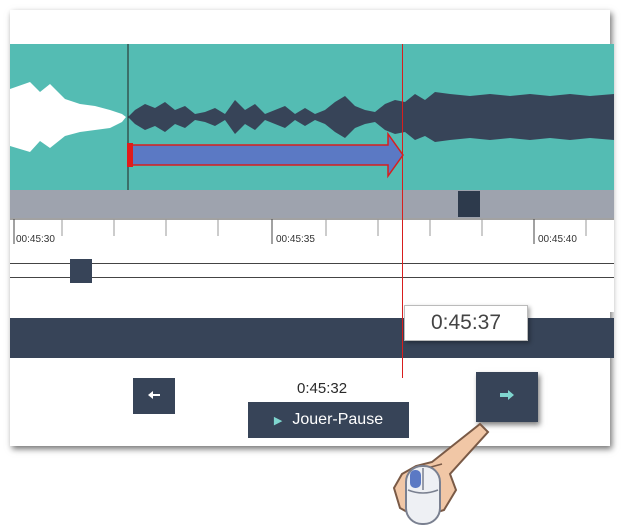  I want to click on right-arrow-icon, so click(507, 397).